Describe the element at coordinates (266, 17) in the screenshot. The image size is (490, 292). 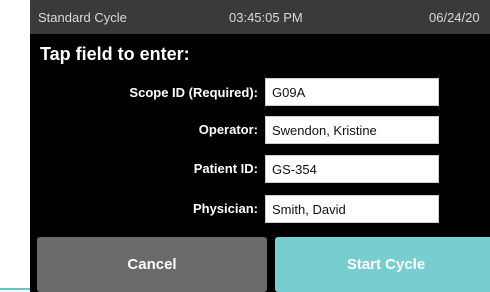
I see `clock-time: 03:45:05 PM` at that location.